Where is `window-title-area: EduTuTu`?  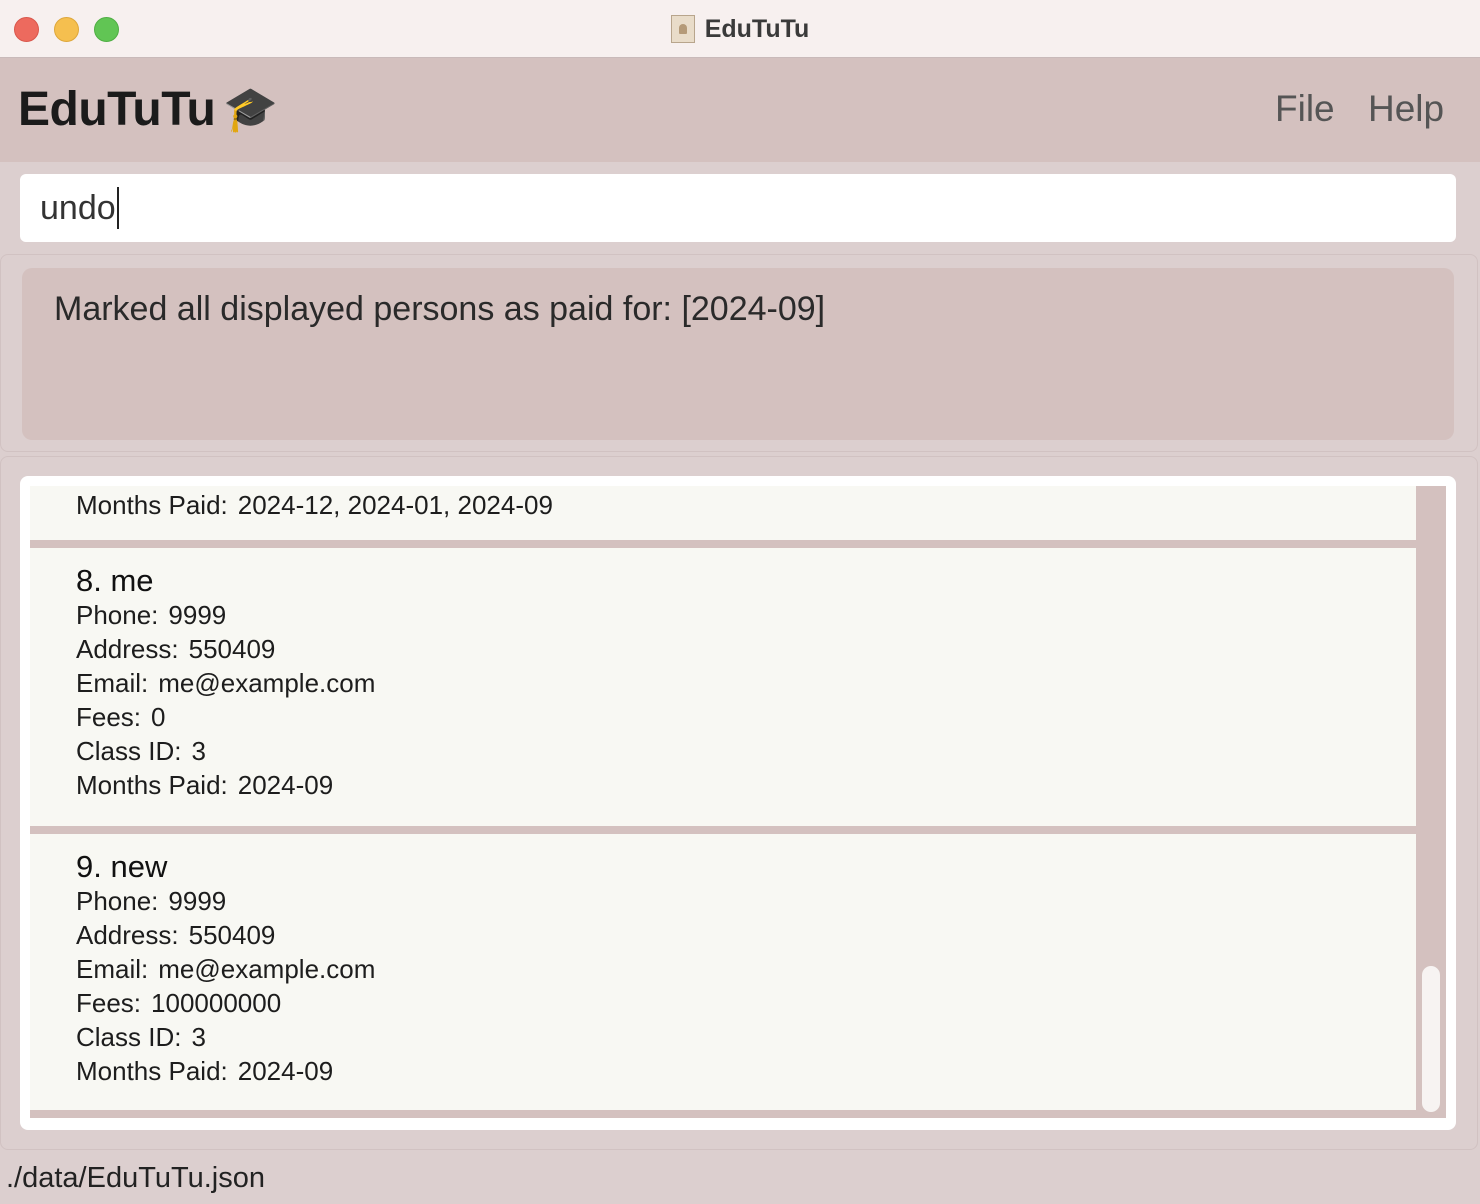
window-title-area: EduTuTu is located at coordinates (740, 29).